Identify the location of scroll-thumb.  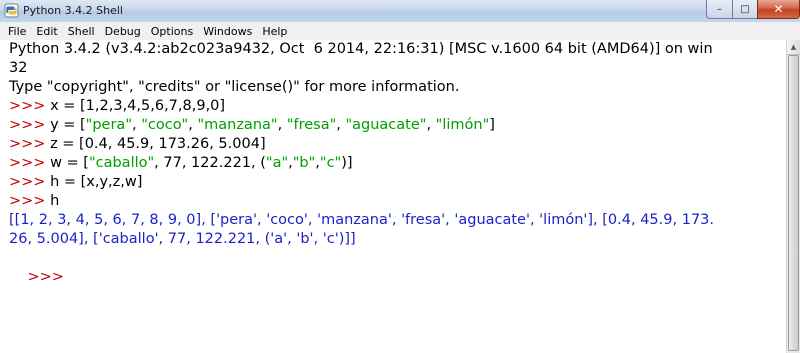
(793, 203).